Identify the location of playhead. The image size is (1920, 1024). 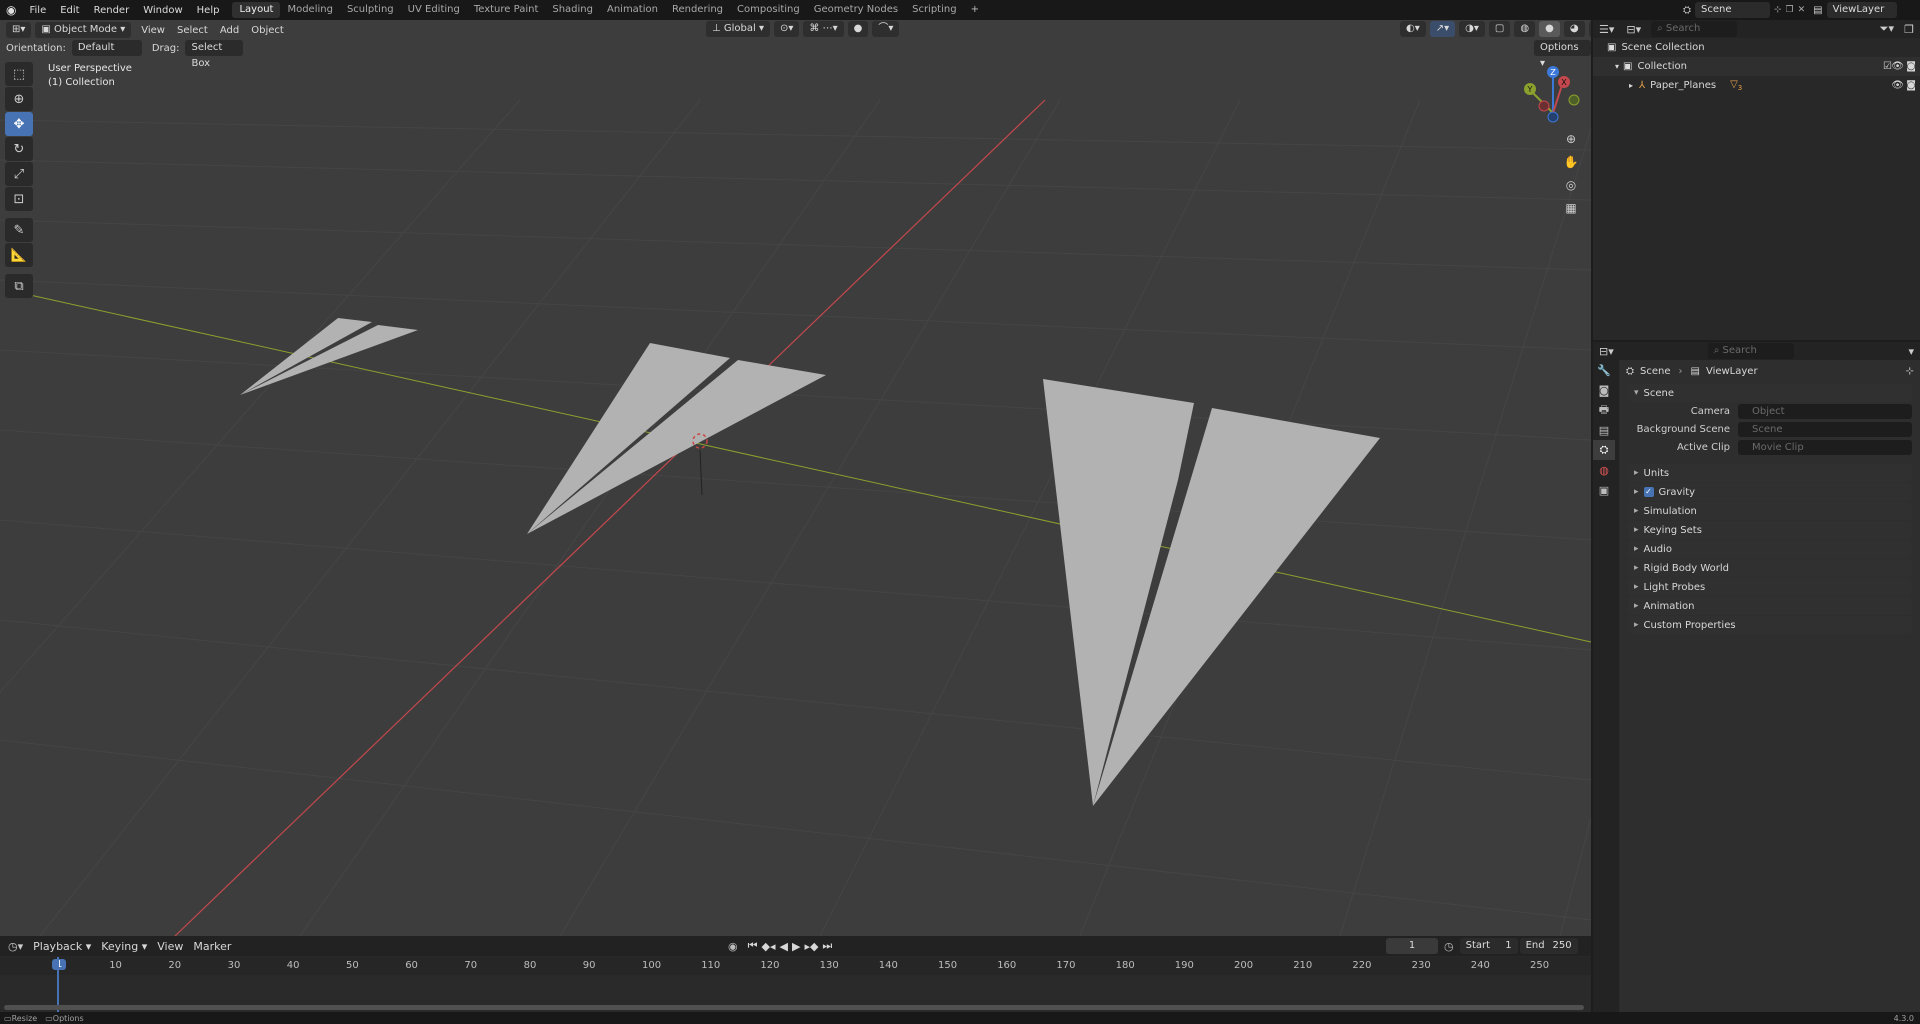
(58, 984).